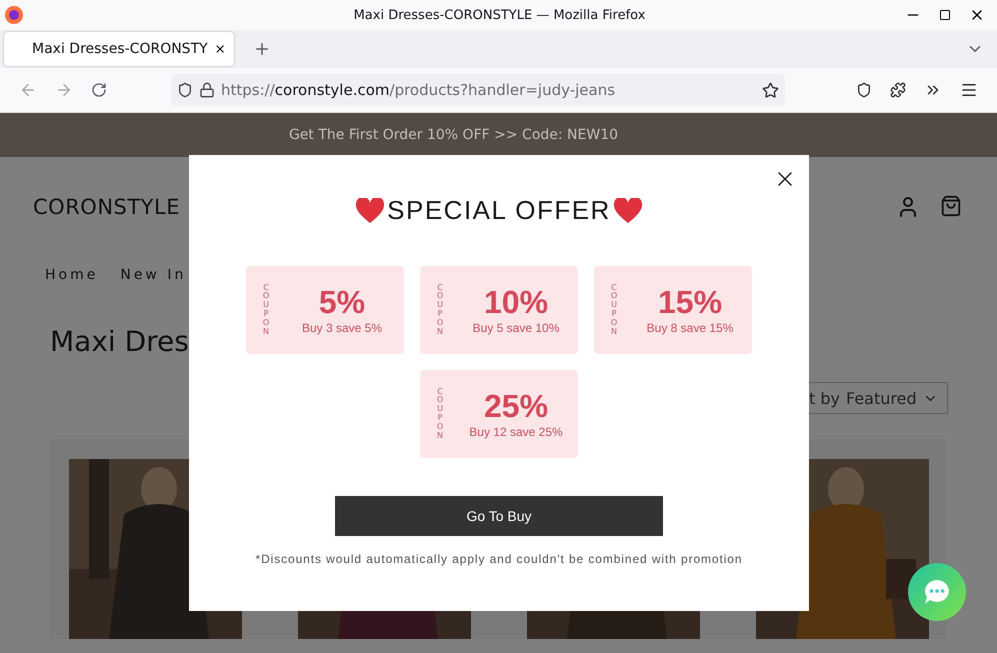 The height and width of the screenshot is (653, 997). I want to click on browser-tab: Maxi Dresses-CORONSTY, so click(119, 49).